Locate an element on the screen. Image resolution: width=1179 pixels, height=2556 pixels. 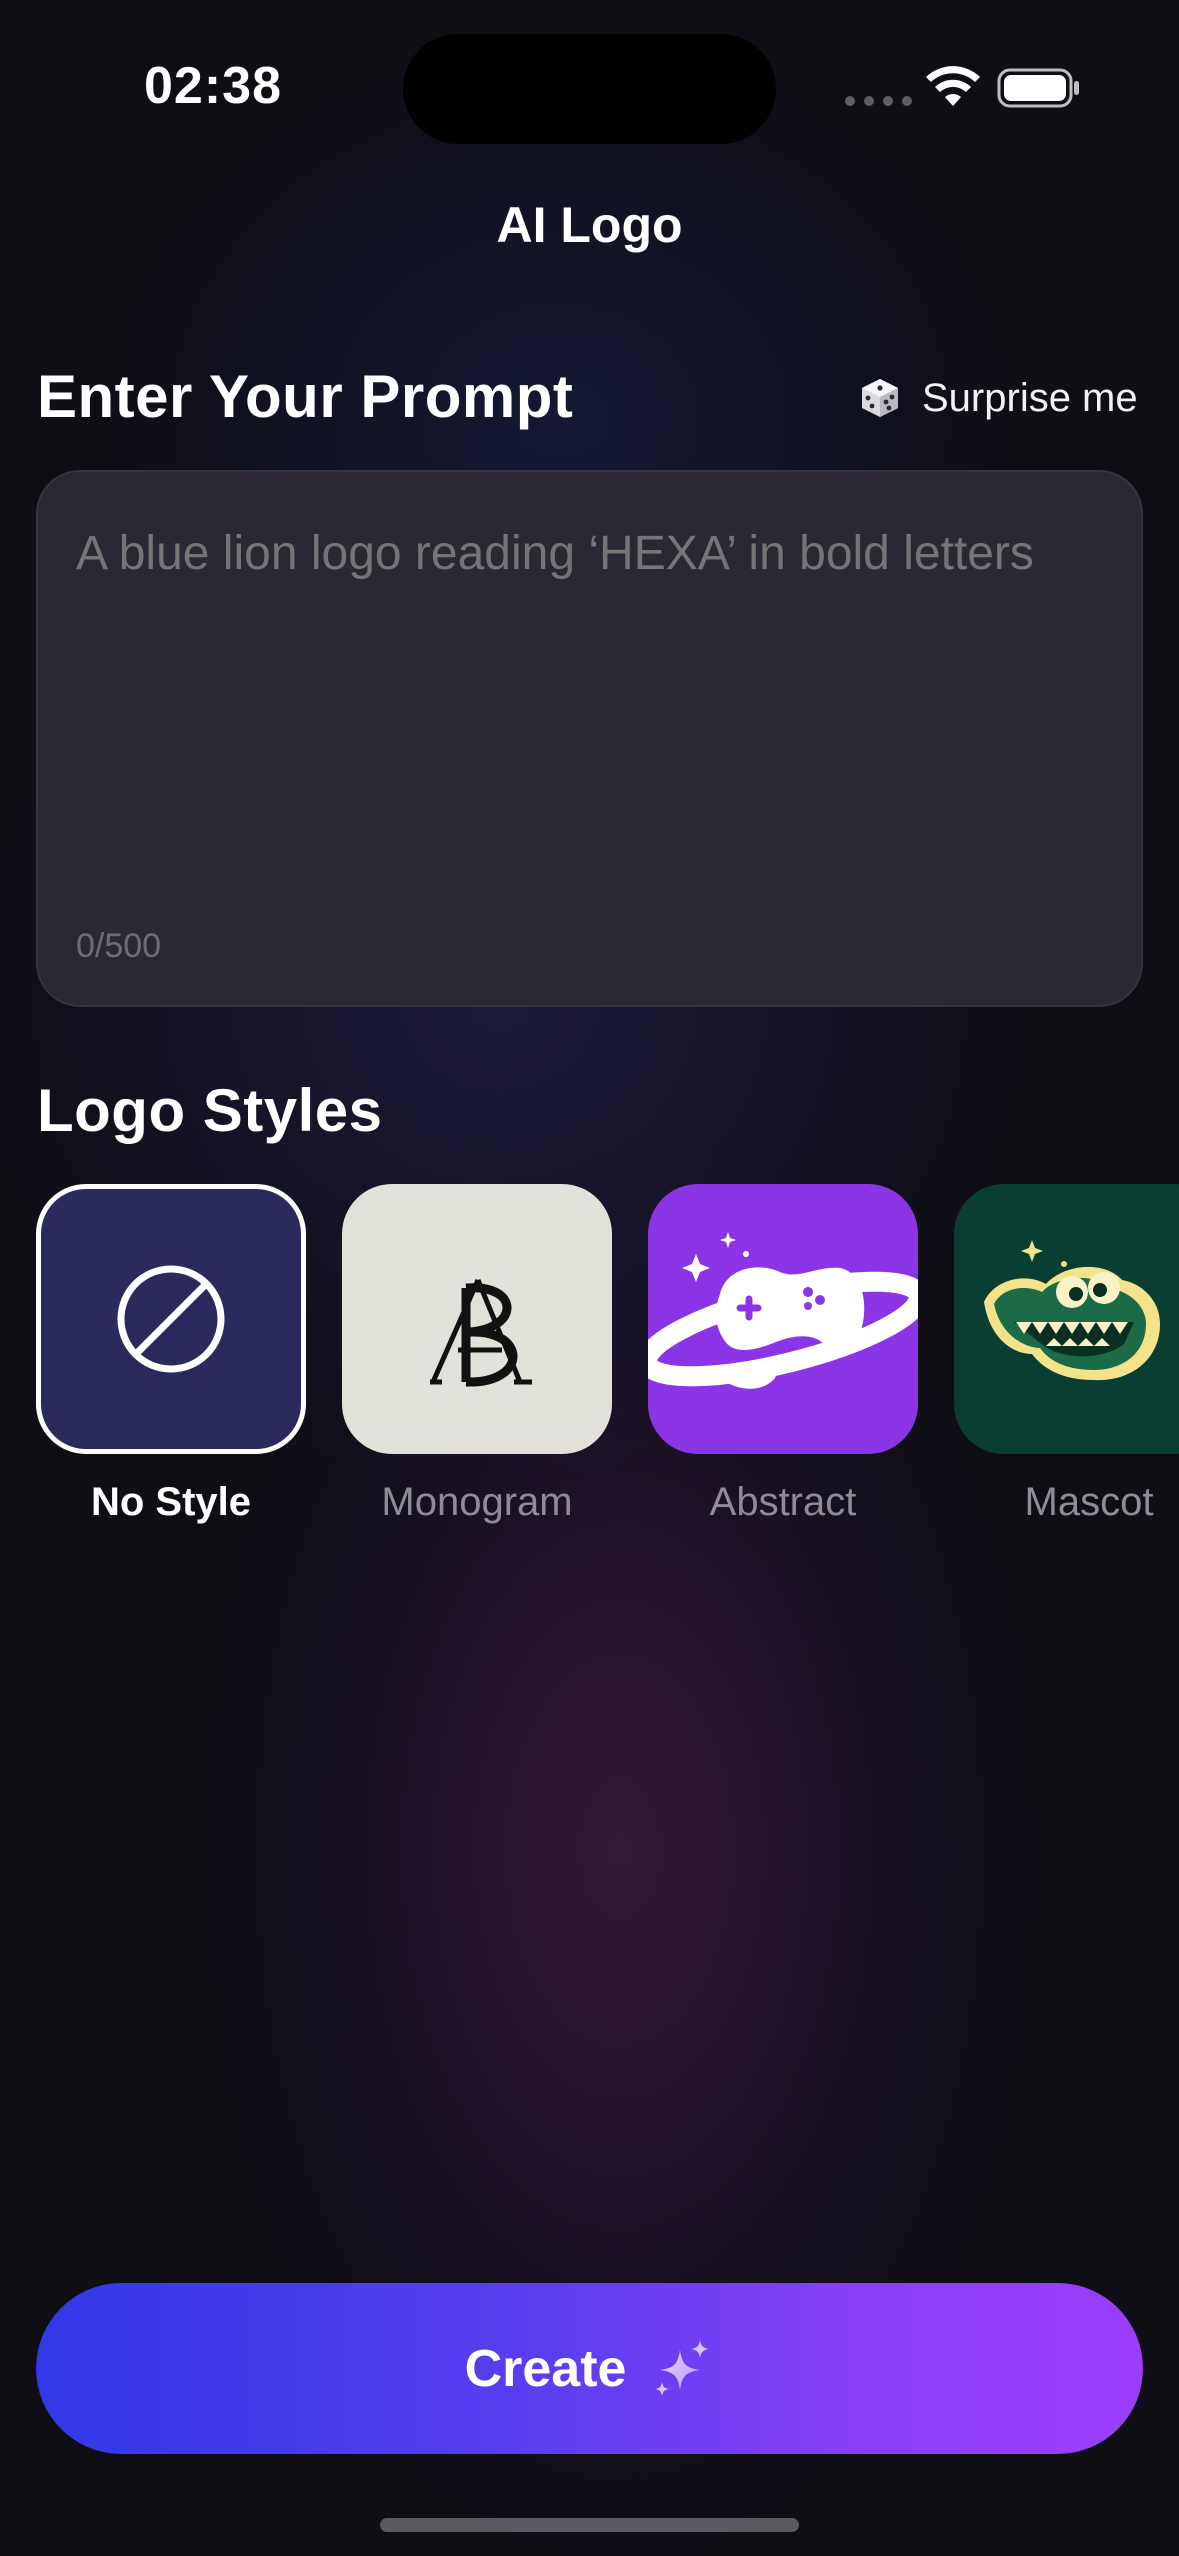
sparkle-icon is located at coordinates (682, 2367).